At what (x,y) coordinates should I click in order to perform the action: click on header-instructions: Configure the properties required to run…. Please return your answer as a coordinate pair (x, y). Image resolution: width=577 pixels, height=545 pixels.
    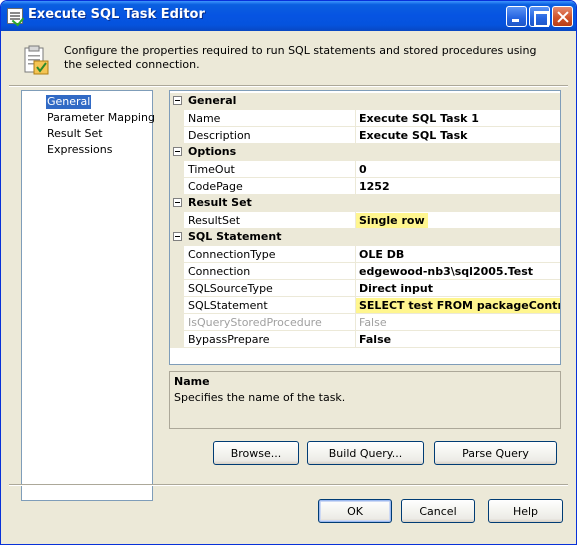
    Looking at the image, I should click on (300, 57).